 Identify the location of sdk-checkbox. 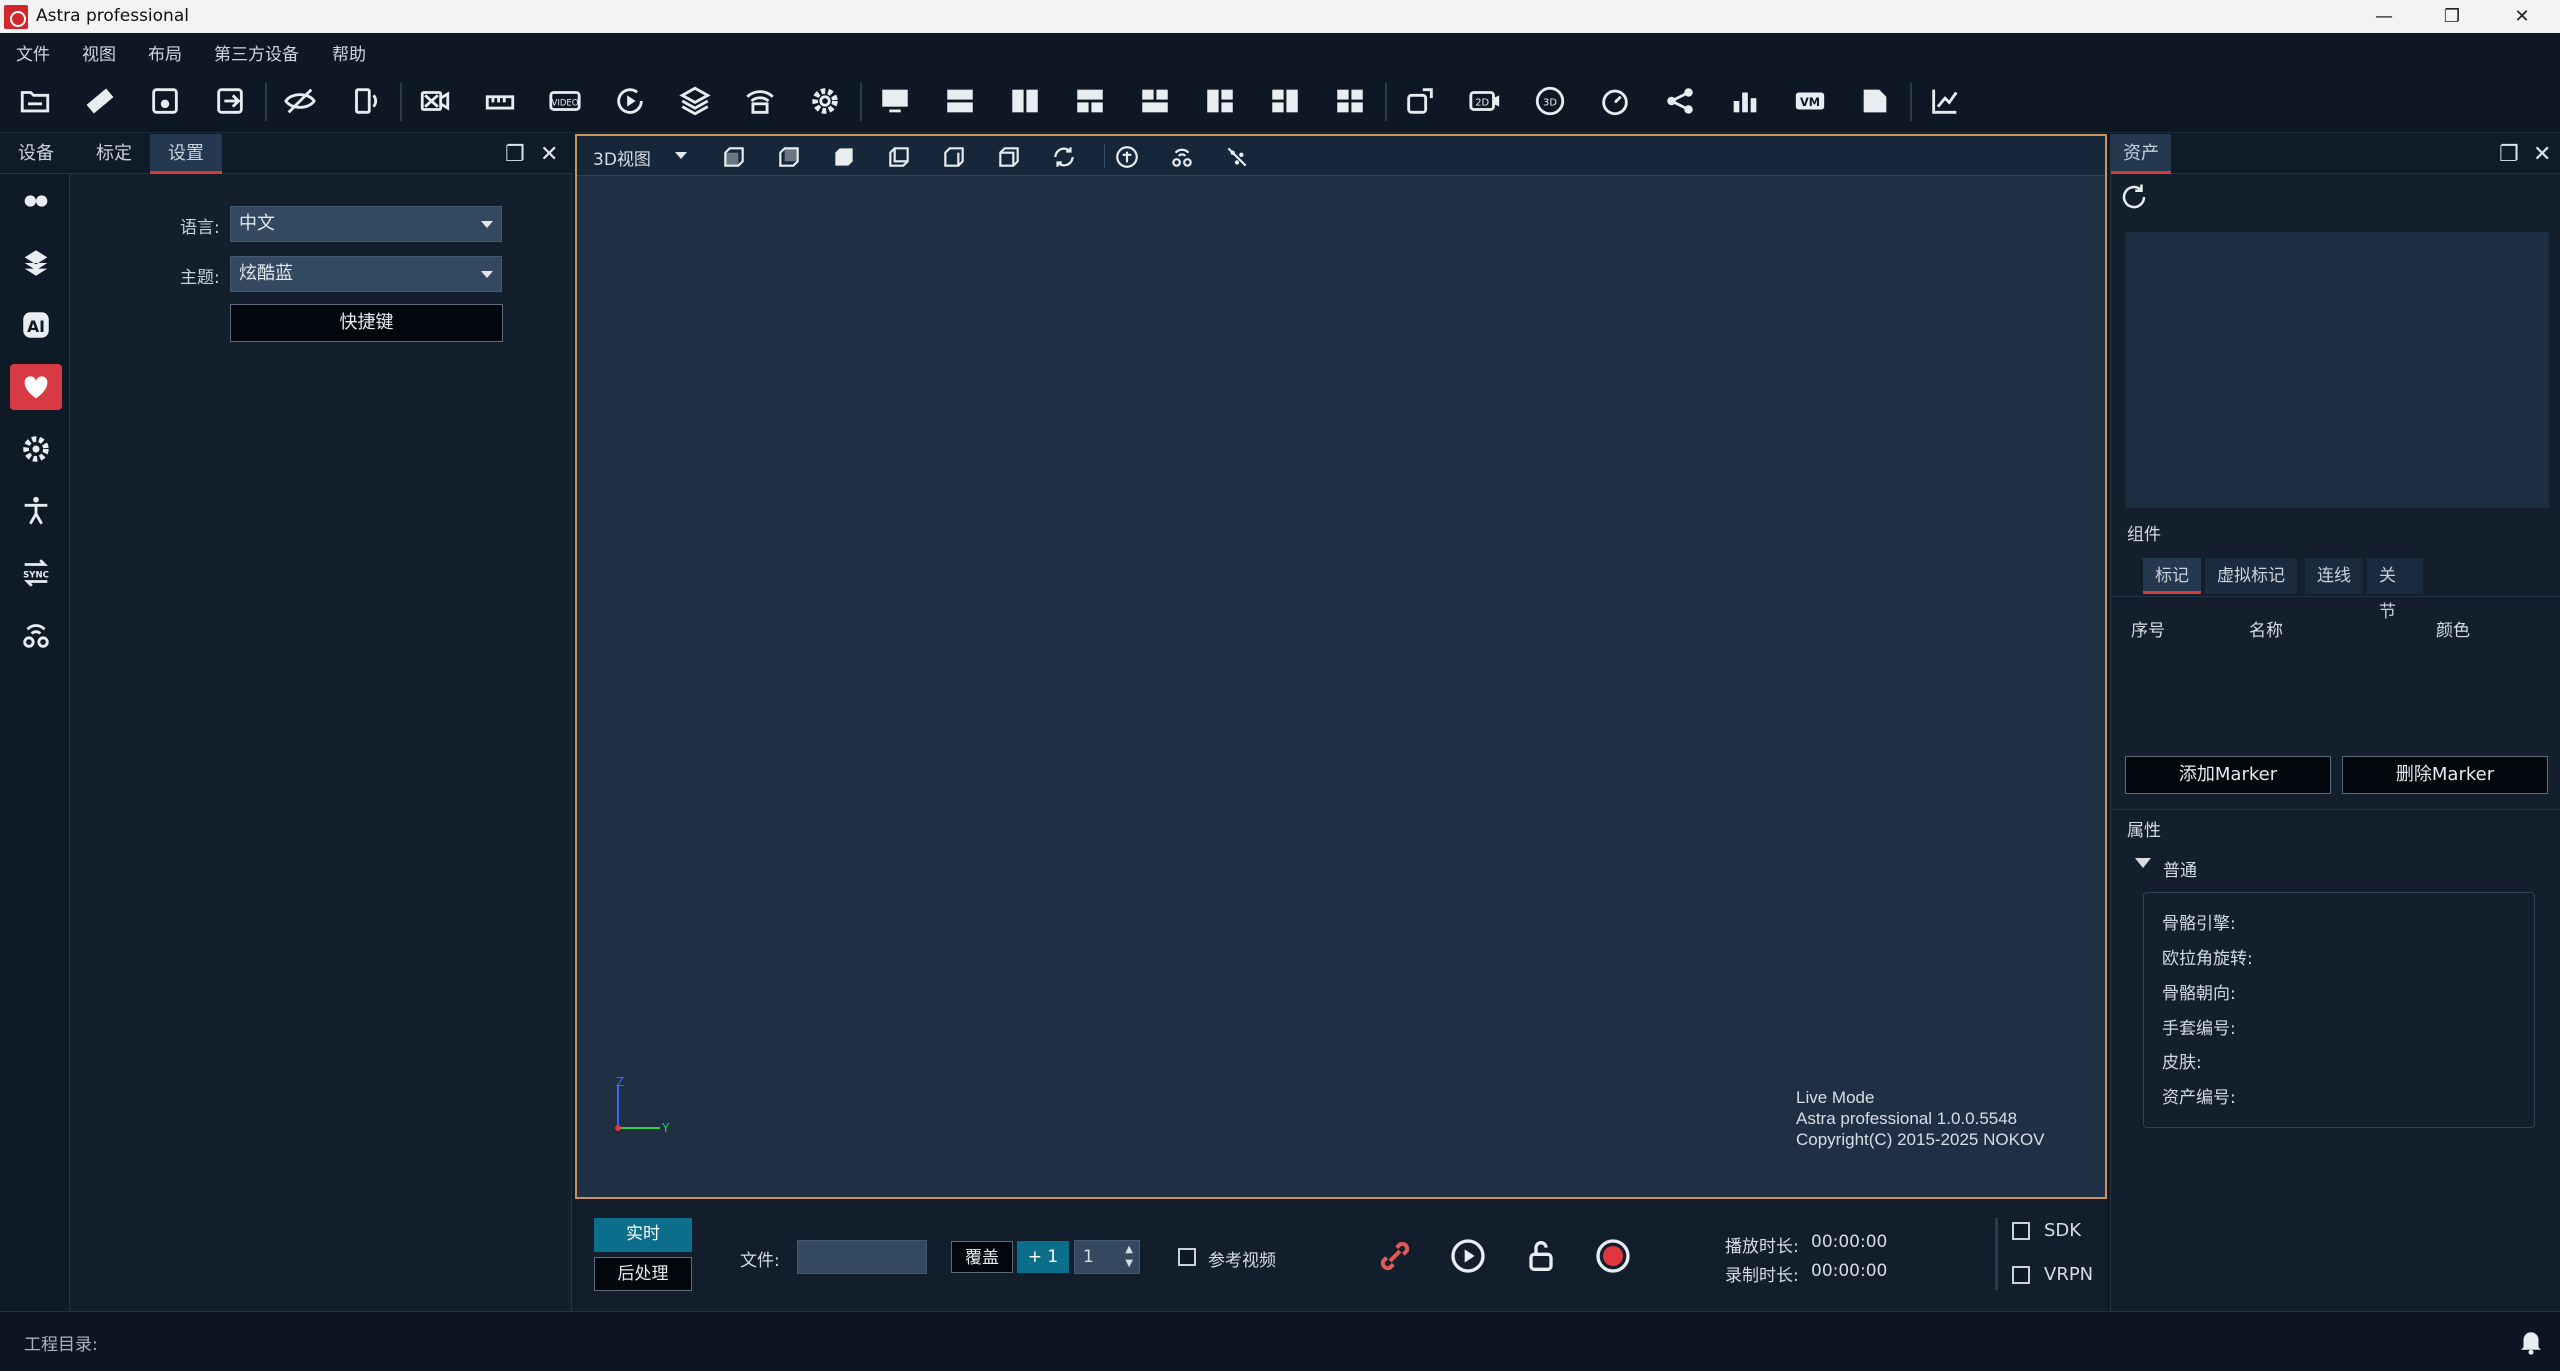
(2021, 1231).